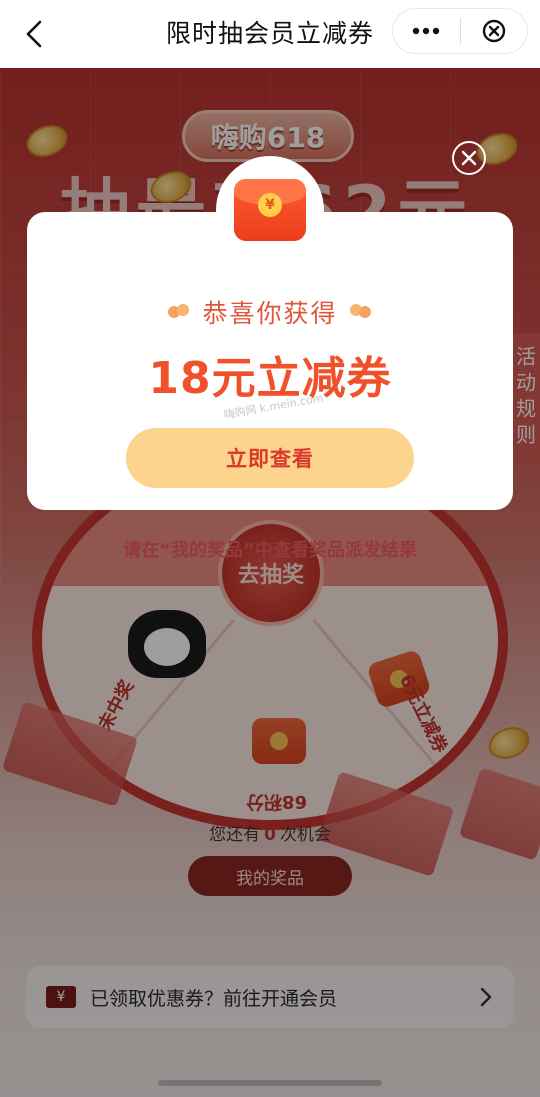 The height and width of the screenshot is (1097, 540). I want to click on more-dots-icon, so click(426, 31).